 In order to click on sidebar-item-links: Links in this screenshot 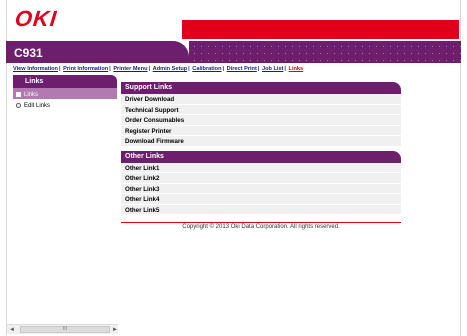, I will do `click(65, 93)`.